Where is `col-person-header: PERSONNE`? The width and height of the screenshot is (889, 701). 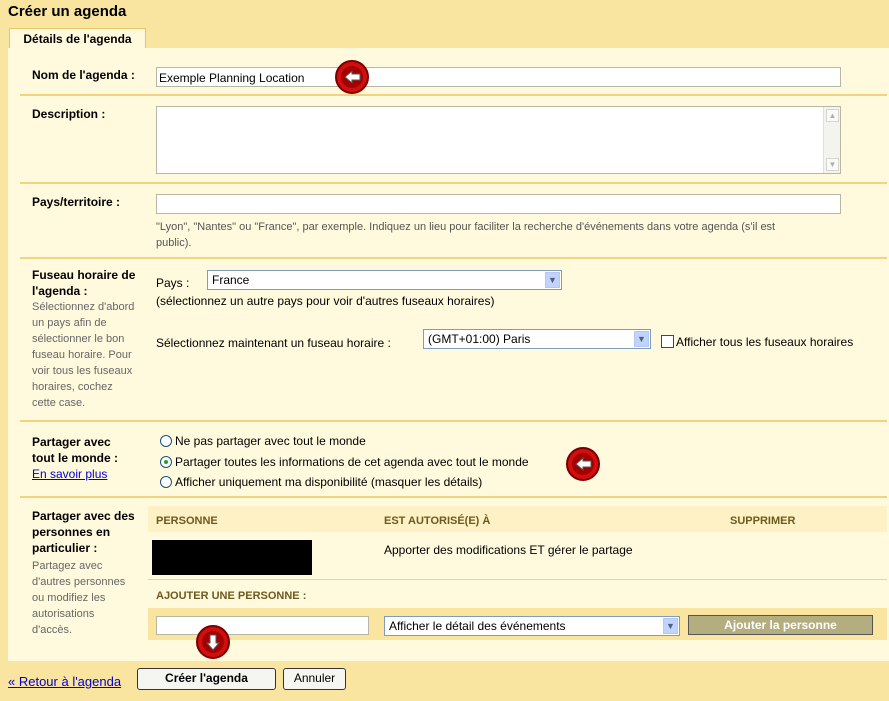
col-person-header: PERSONNE is located at coordinates (187, 521).